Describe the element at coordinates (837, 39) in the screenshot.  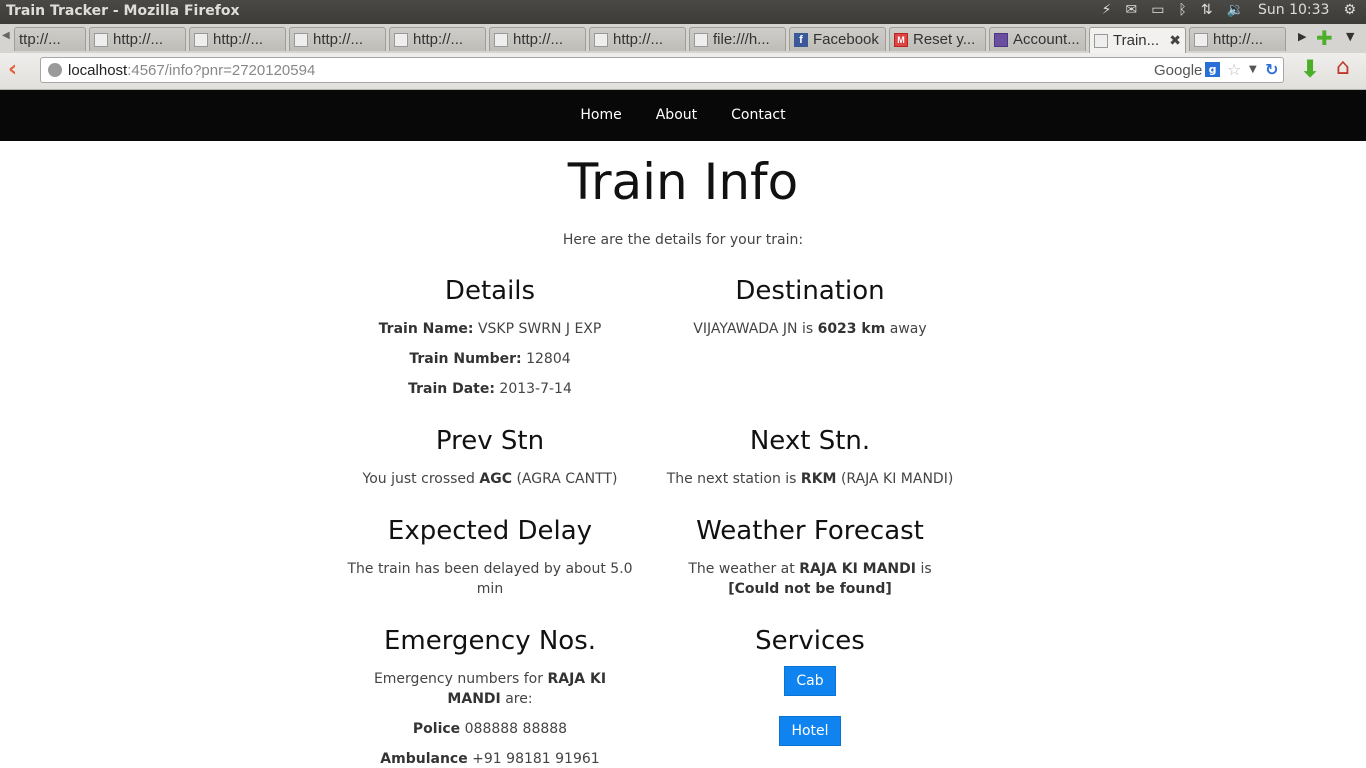
I see `tab-facebook: f Facebook` at that location.